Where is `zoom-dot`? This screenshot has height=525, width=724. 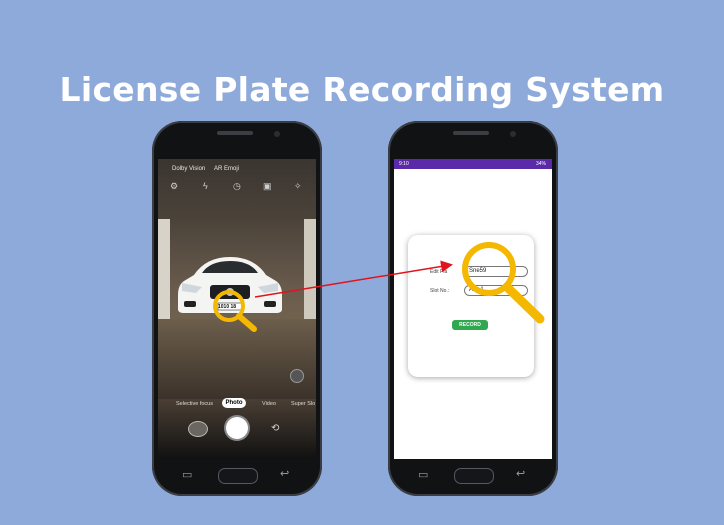 zoom-dot is located at coordinates (297, 376).